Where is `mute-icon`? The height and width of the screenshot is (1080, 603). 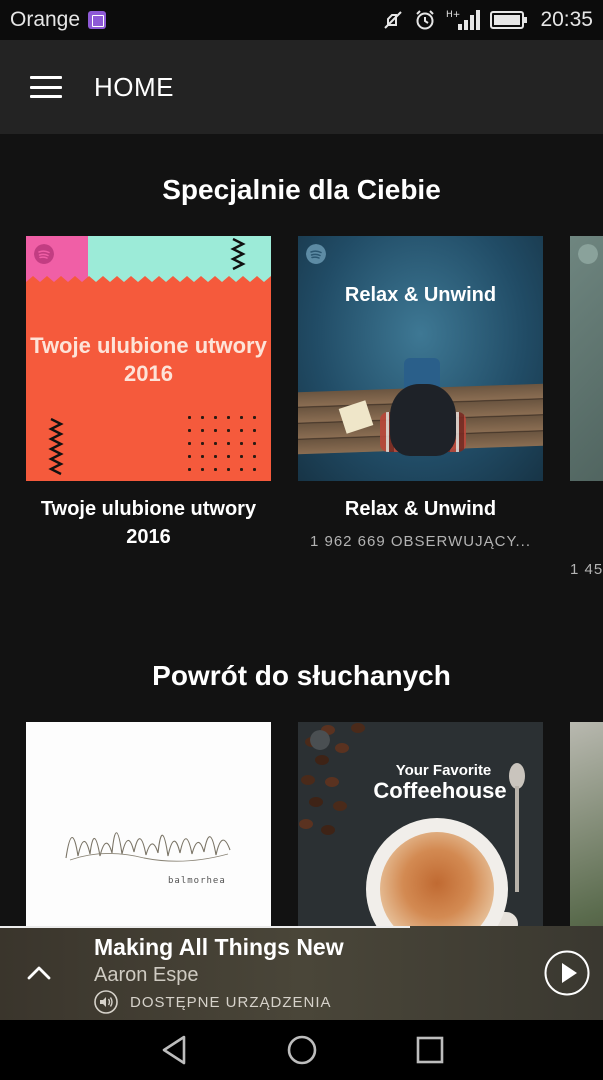
mute-icon is located at coordinates (393, 20).